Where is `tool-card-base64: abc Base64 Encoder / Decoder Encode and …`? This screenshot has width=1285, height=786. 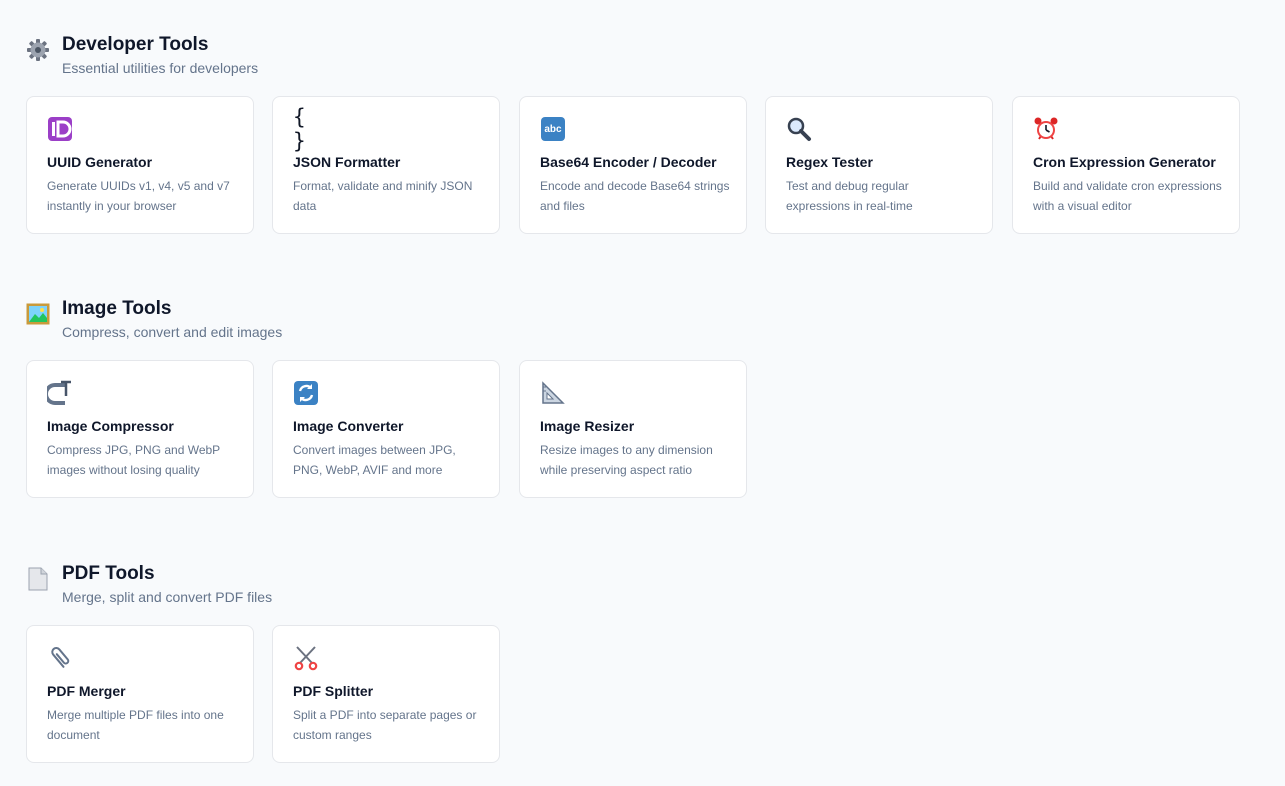 tool-card-base64: abc Base64 Encoder / Decoder Encode and … is located at coordinates (633, 165).